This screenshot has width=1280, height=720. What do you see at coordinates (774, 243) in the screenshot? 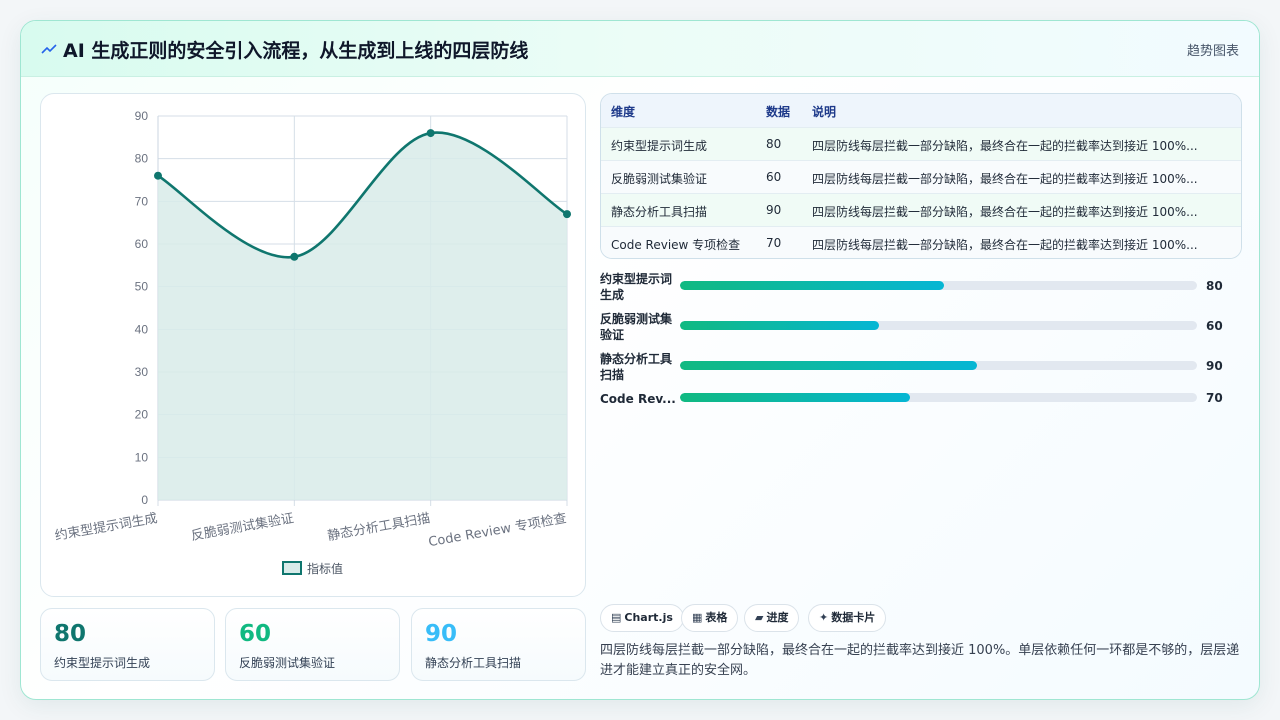
I see `table-cell-value: 70` at bounding box center [774, 243].